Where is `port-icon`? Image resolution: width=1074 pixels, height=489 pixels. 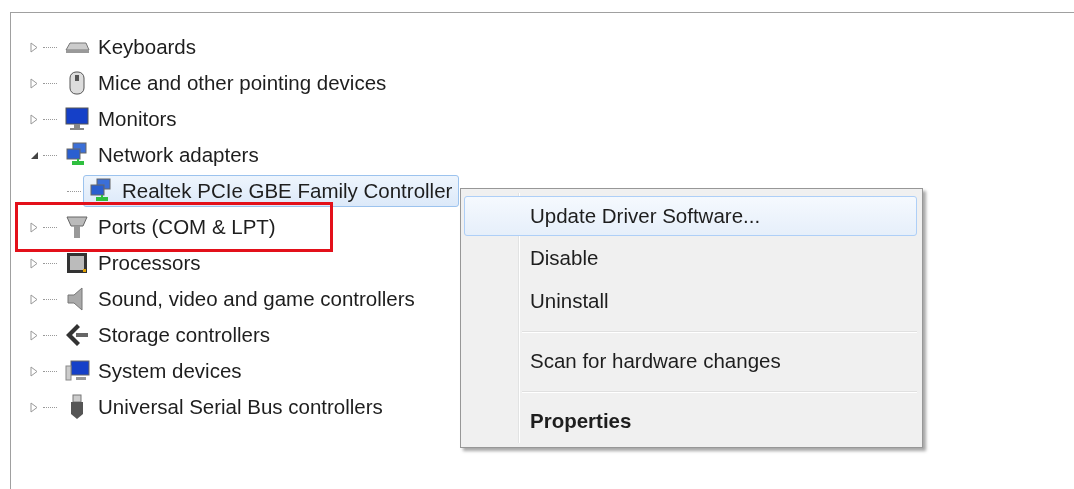
port-icon is located at coordinates (77, 227).